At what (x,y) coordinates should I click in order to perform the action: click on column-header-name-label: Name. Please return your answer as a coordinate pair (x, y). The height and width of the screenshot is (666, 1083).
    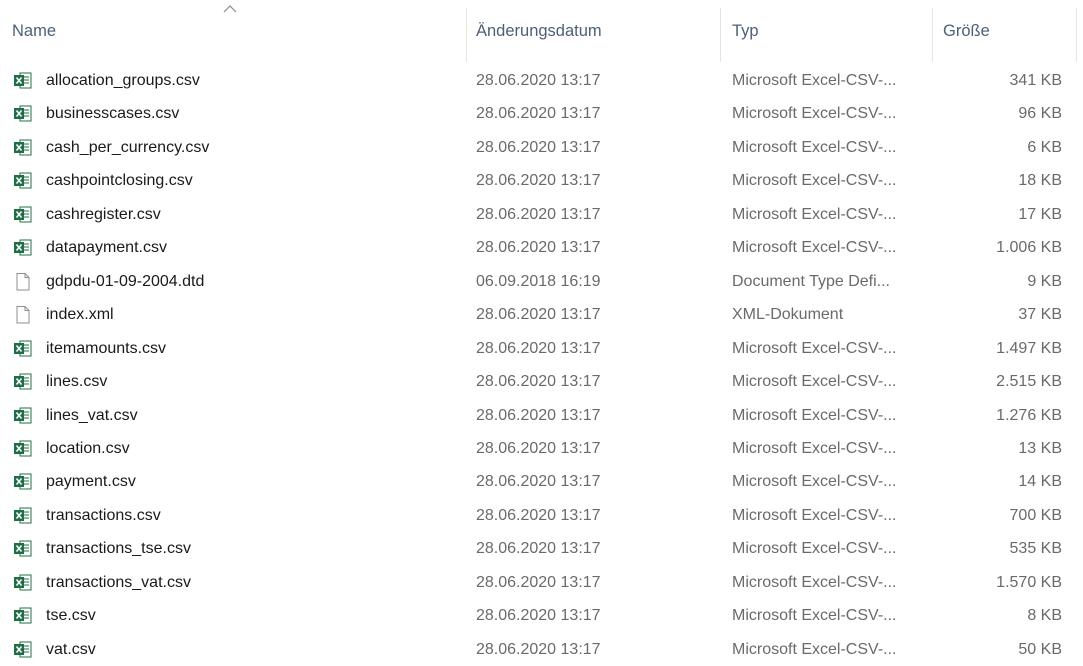
    Looking at the image, I should click on (34, 31).